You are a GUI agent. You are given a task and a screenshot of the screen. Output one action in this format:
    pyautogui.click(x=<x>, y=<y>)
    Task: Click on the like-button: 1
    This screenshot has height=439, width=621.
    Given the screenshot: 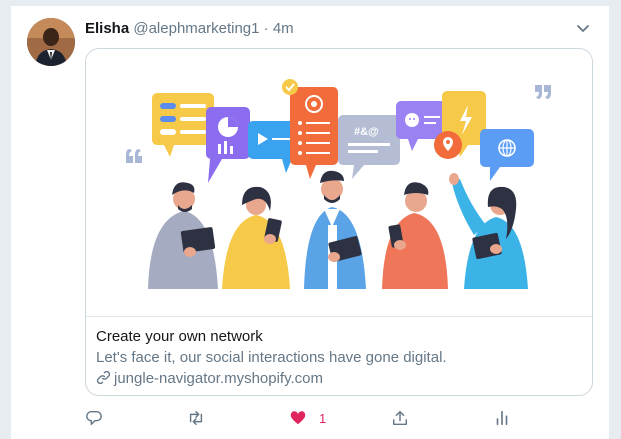 What is the action you would take?
    pyautogui.click(x=307, y=418)
    